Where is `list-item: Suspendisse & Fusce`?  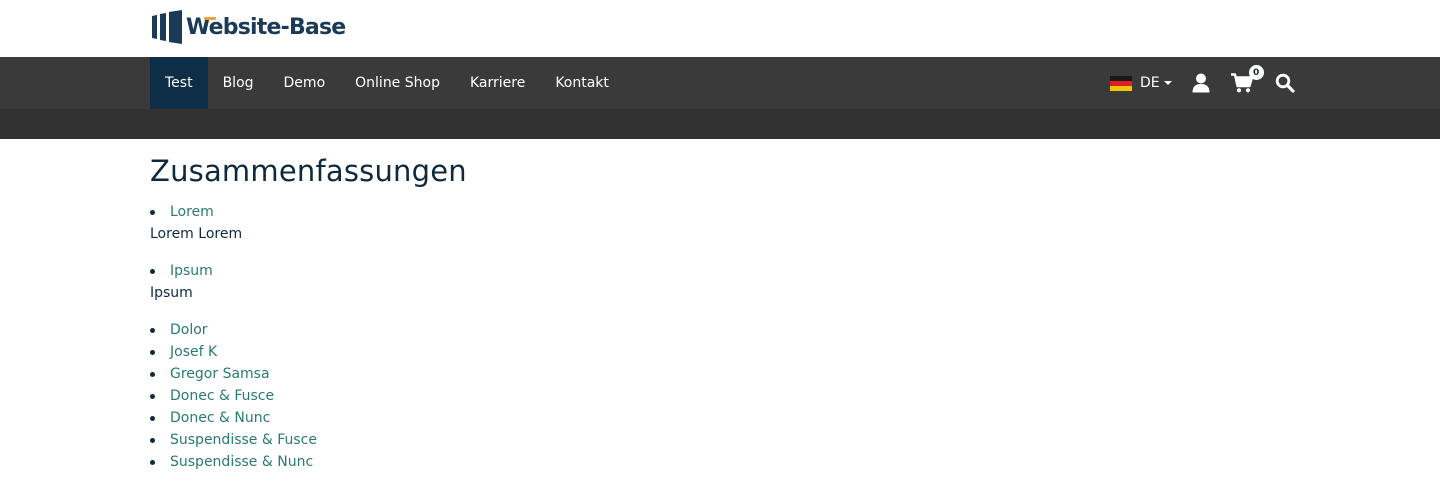 list-item: Suspendisse & Fusce is located at coordinates (720, 444).